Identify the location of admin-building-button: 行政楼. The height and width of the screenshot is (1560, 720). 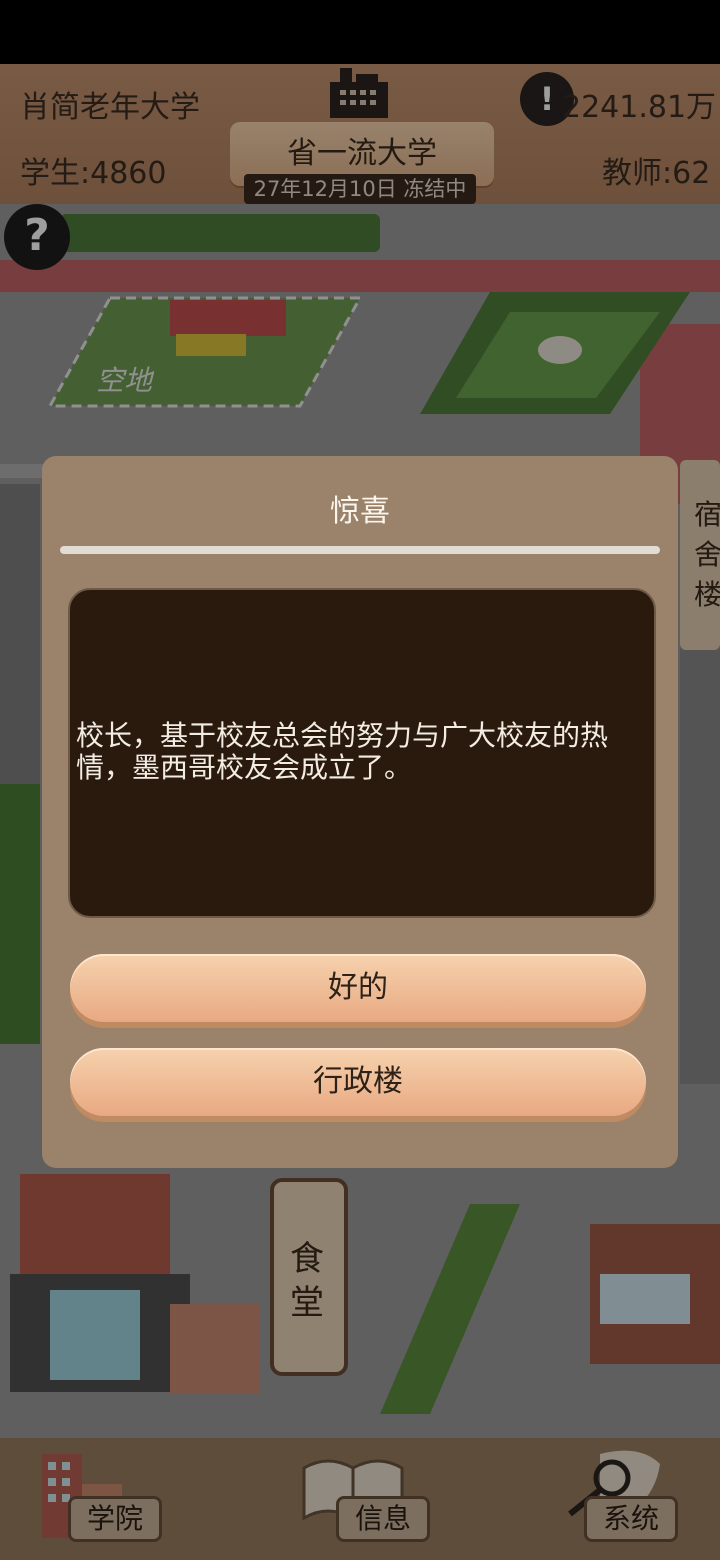
(358, 1082).